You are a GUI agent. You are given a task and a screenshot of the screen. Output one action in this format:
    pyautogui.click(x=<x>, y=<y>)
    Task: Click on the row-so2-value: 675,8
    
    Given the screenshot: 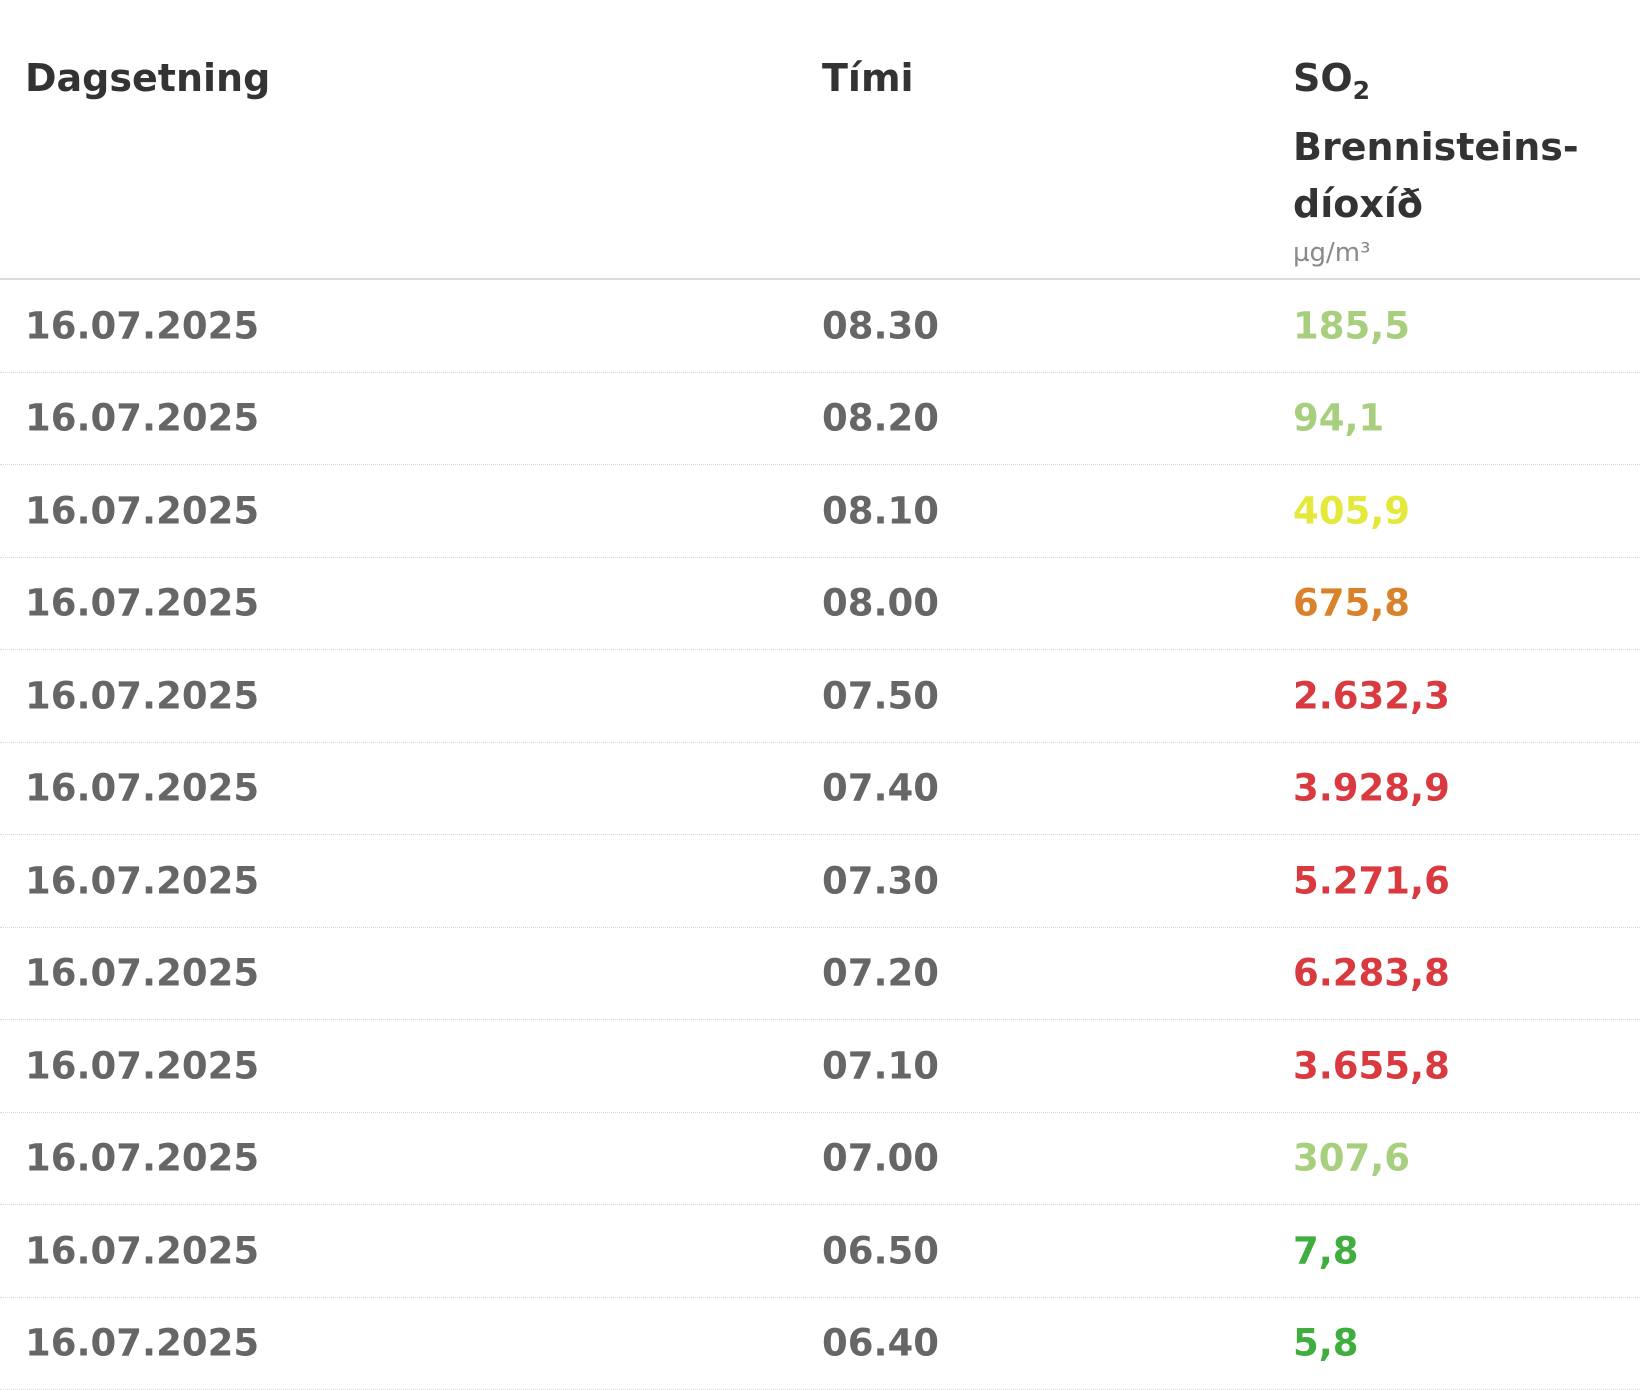 What is the action you would take?
    pyautogui.click(x=1351, y=603)
    